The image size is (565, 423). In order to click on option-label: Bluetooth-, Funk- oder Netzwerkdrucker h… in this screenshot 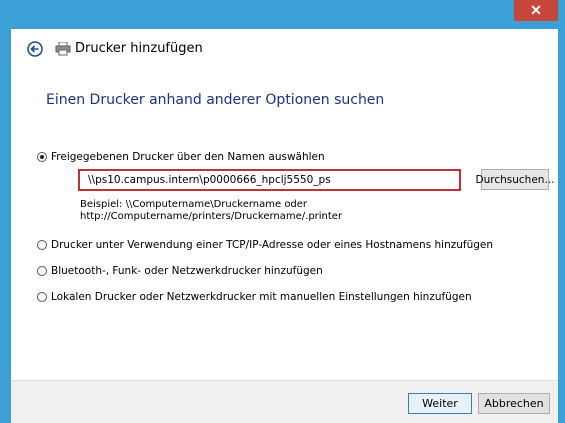, I will do `click(187, 271)`.